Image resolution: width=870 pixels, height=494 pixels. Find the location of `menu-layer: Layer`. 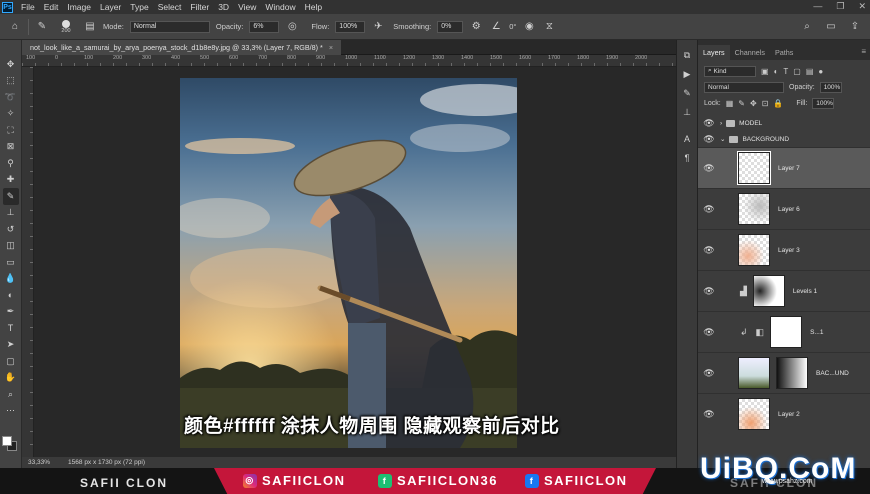

menu-layer: Layer is located at coordinates (110, 7).